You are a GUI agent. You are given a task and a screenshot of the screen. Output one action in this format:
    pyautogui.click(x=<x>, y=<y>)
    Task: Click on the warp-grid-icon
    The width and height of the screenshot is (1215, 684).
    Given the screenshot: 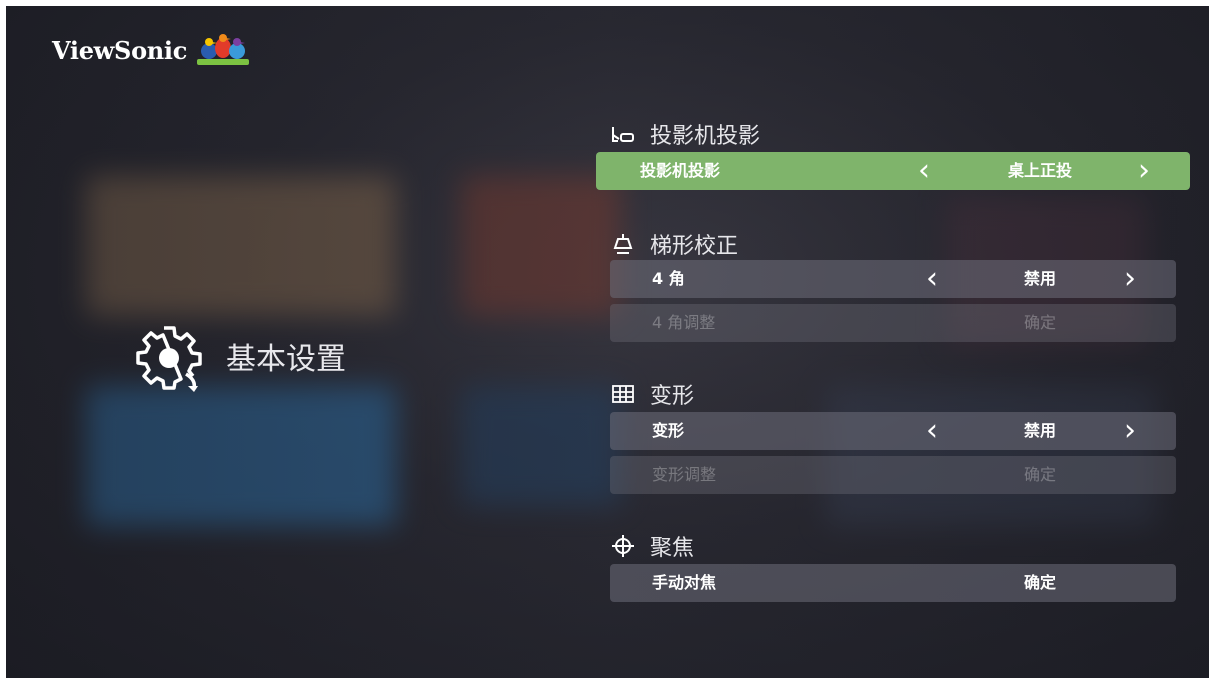 What is the action you would take?
    pyautogui.click(x=623, y=394)
    